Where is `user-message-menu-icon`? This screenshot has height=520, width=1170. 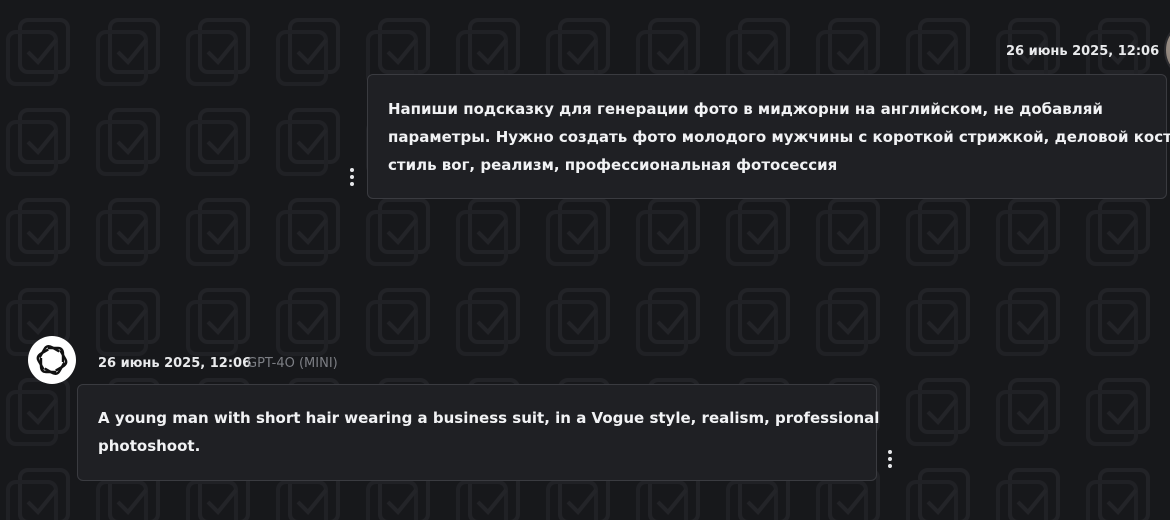 user-message-menu-icon is located at coordinates (352, 178).